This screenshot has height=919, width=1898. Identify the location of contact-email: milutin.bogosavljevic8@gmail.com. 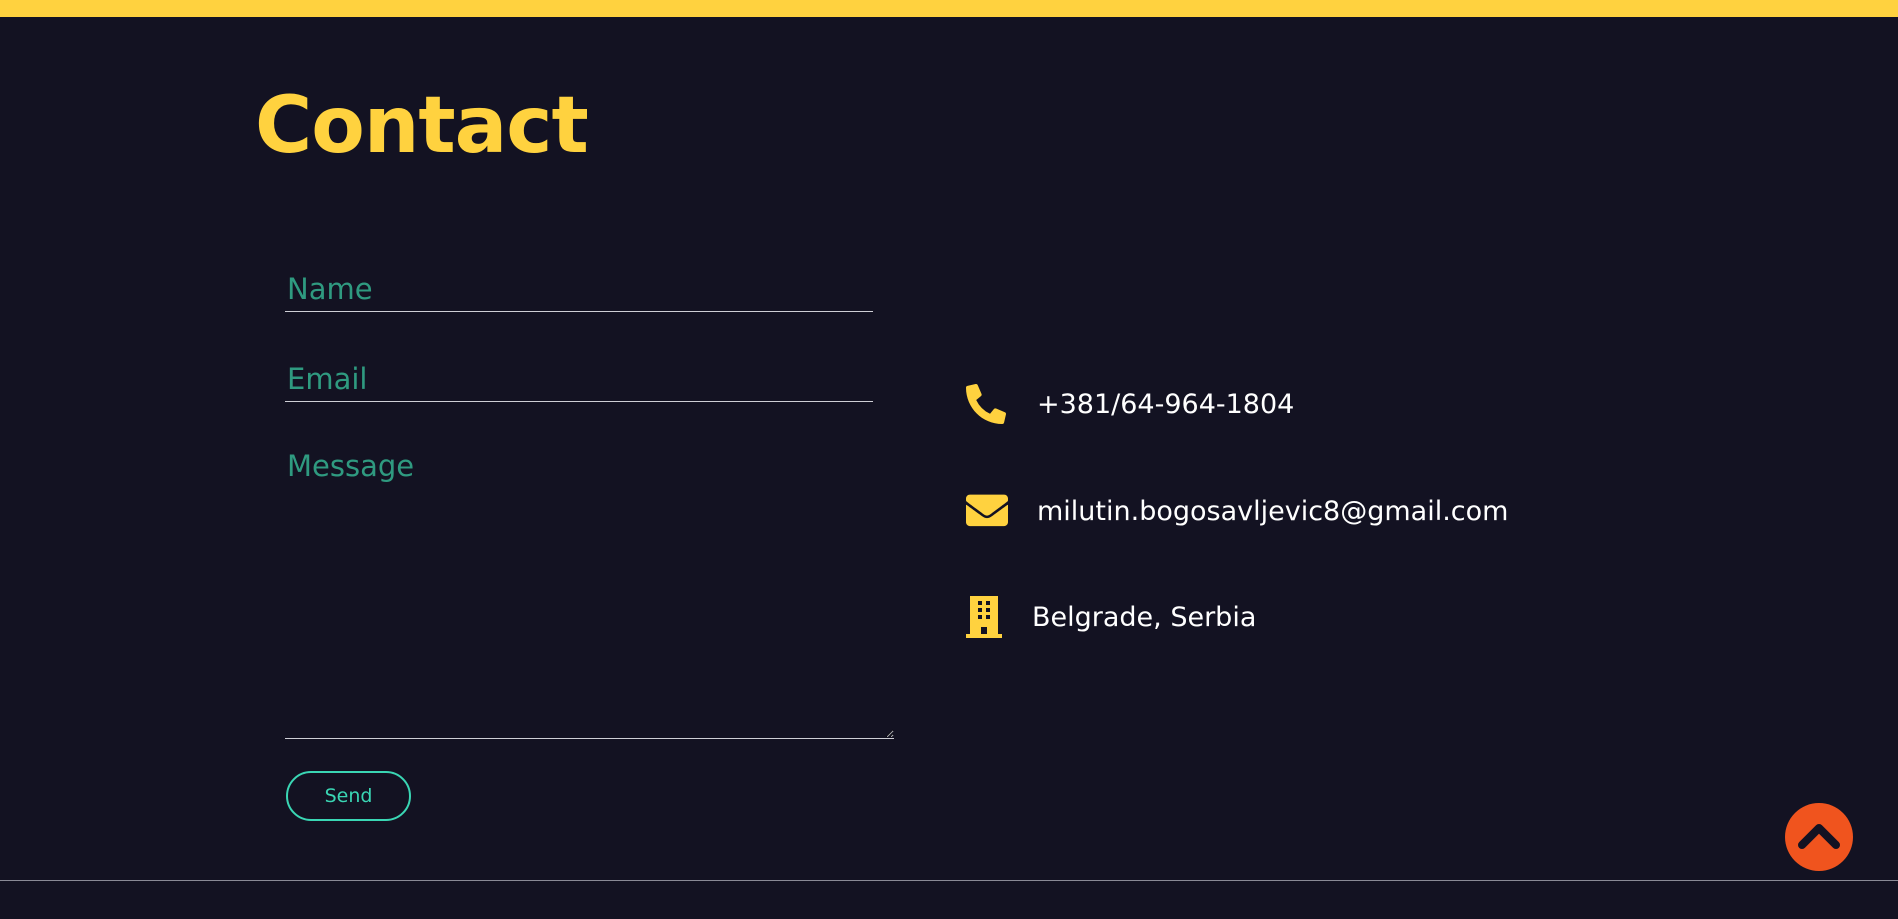
(1237, 511).